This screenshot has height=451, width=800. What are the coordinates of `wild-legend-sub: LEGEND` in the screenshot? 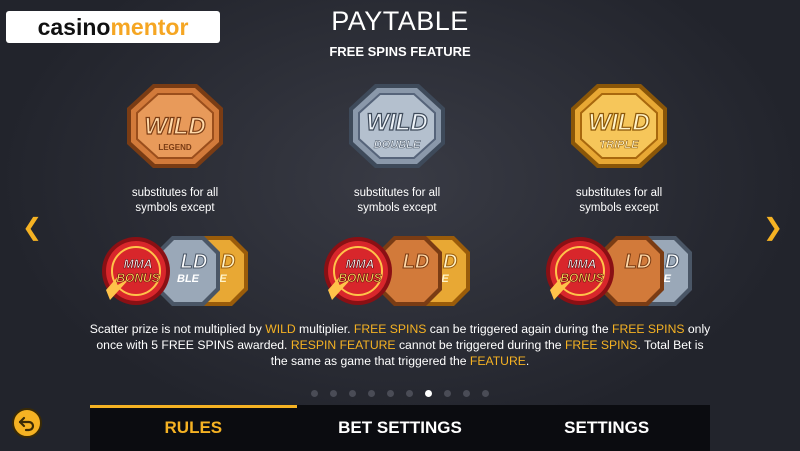 It's located at (175, 147).